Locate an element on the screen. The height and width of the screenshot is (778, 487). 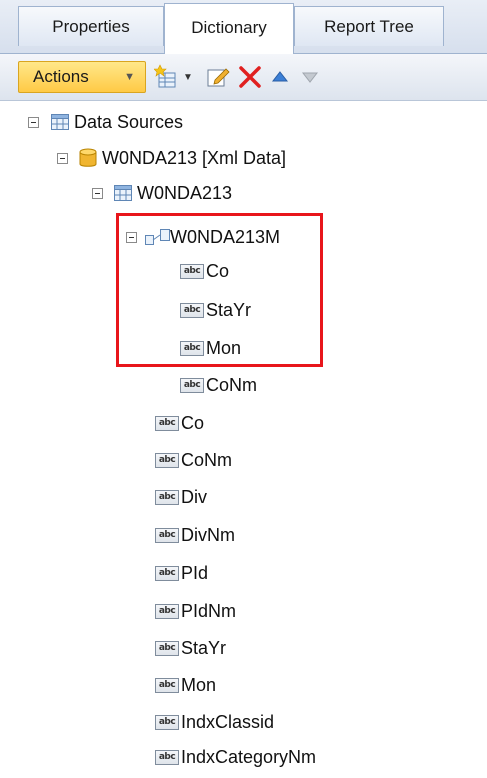
edit-icon is located at coordinates (218, 77).